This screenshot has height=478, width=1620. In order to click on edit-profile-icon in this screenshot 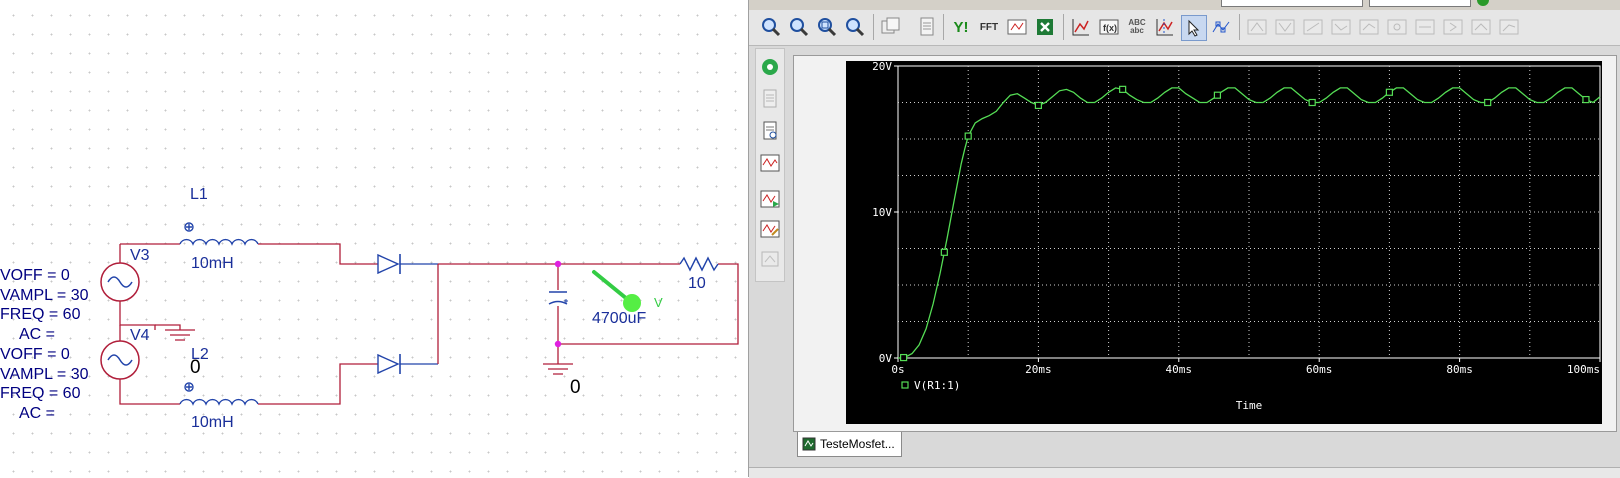, I will do `click(770, 229)`.